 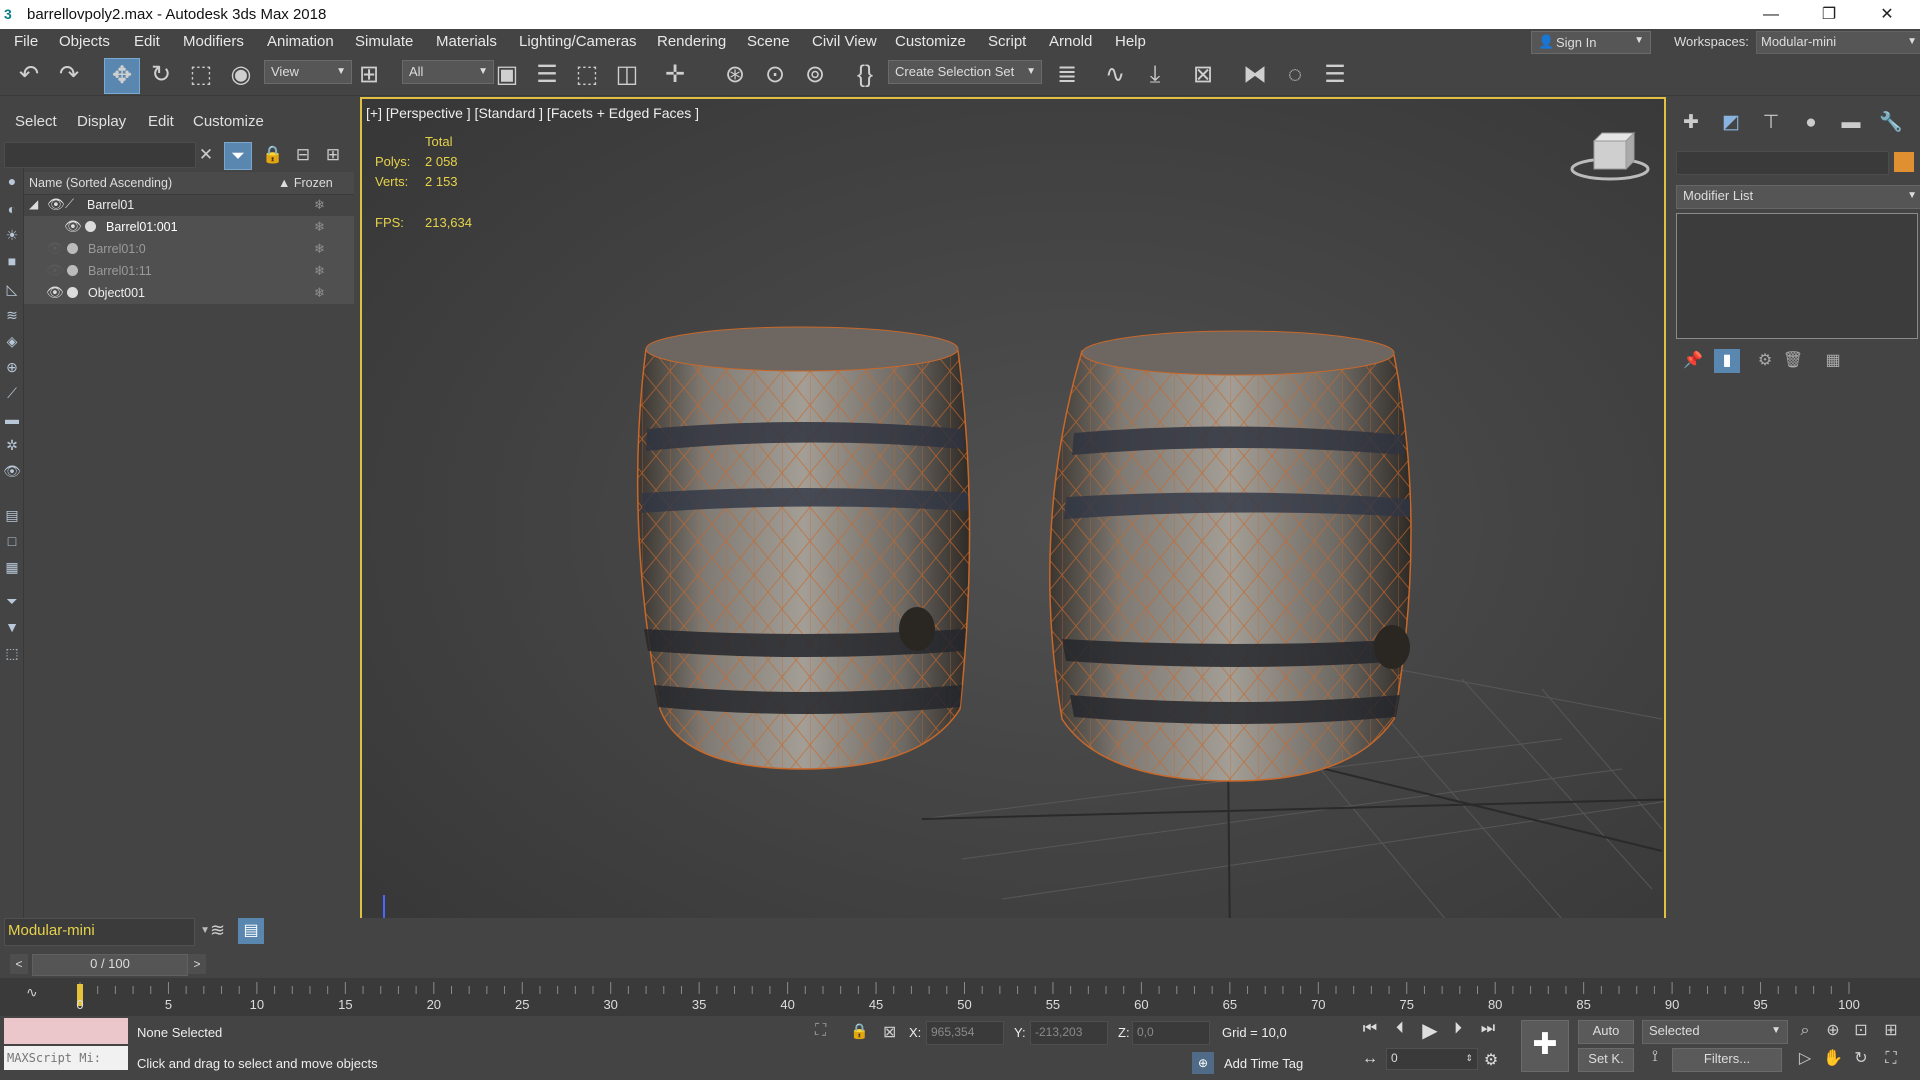 What do you see at coordinates (578, 41) in the screenshot?
I see `menu-lighting-cameras: Lighting/Cameras` at bounding box center [578, 41].